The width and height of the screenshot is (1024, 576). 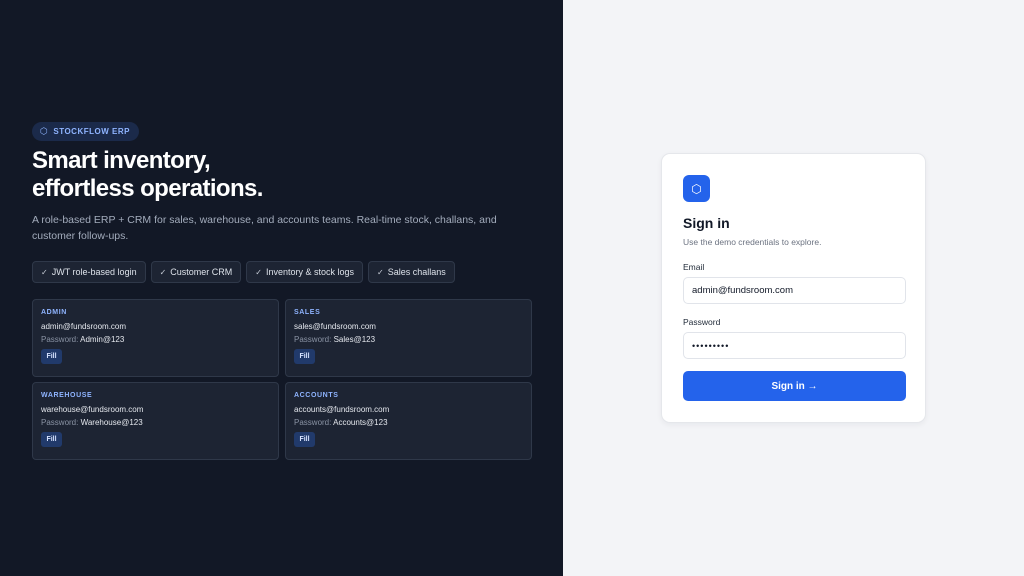 What do you see at coordinates (706, 223) in the screenshot?
I see `login-title: Sign in` at bounding box center [706, 223].